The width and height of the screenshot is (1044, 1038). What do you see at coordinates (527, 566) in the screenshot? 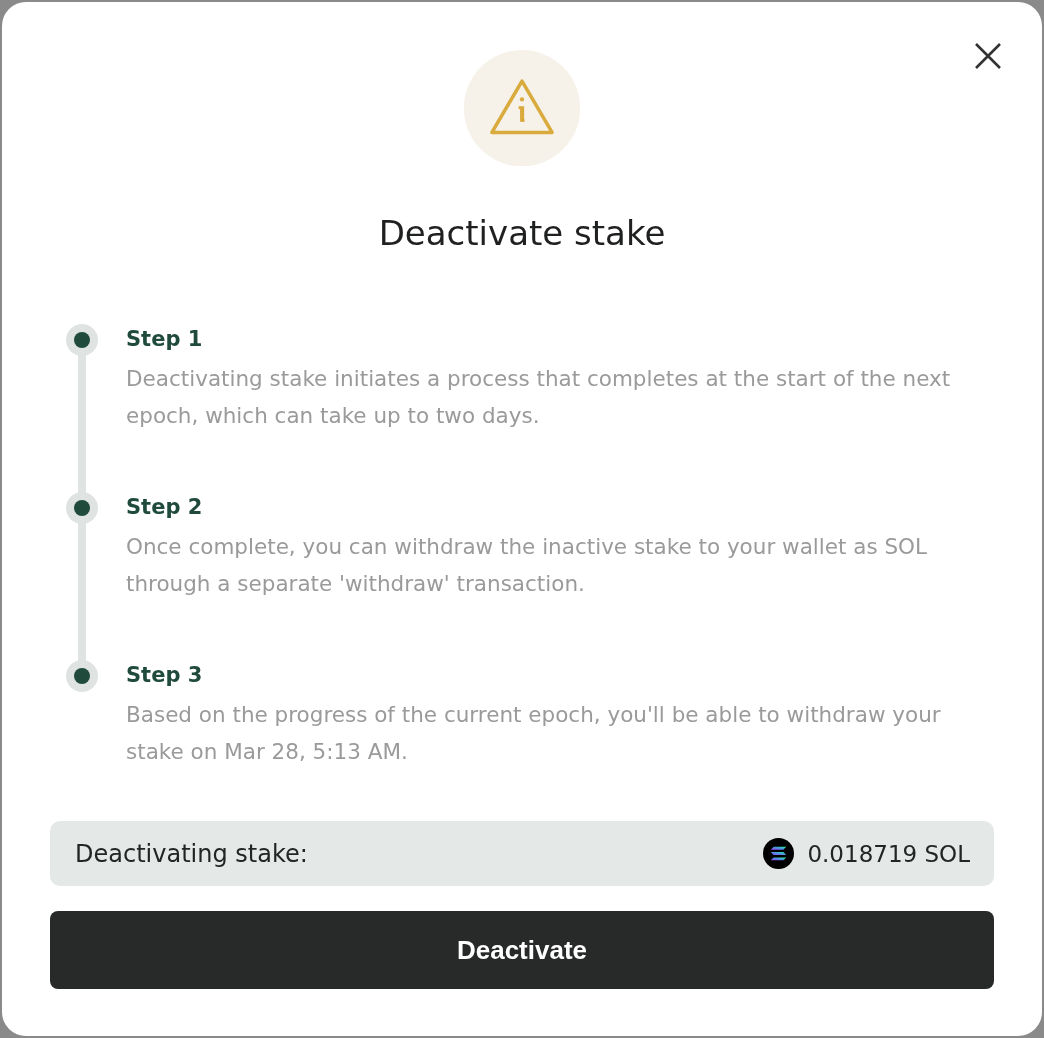
I see `step-description: Once complete, you can withdraw the inactive stake to your wallet as SOL through a separate 'withdraw' transaction.` at bounding box center [527, 566].